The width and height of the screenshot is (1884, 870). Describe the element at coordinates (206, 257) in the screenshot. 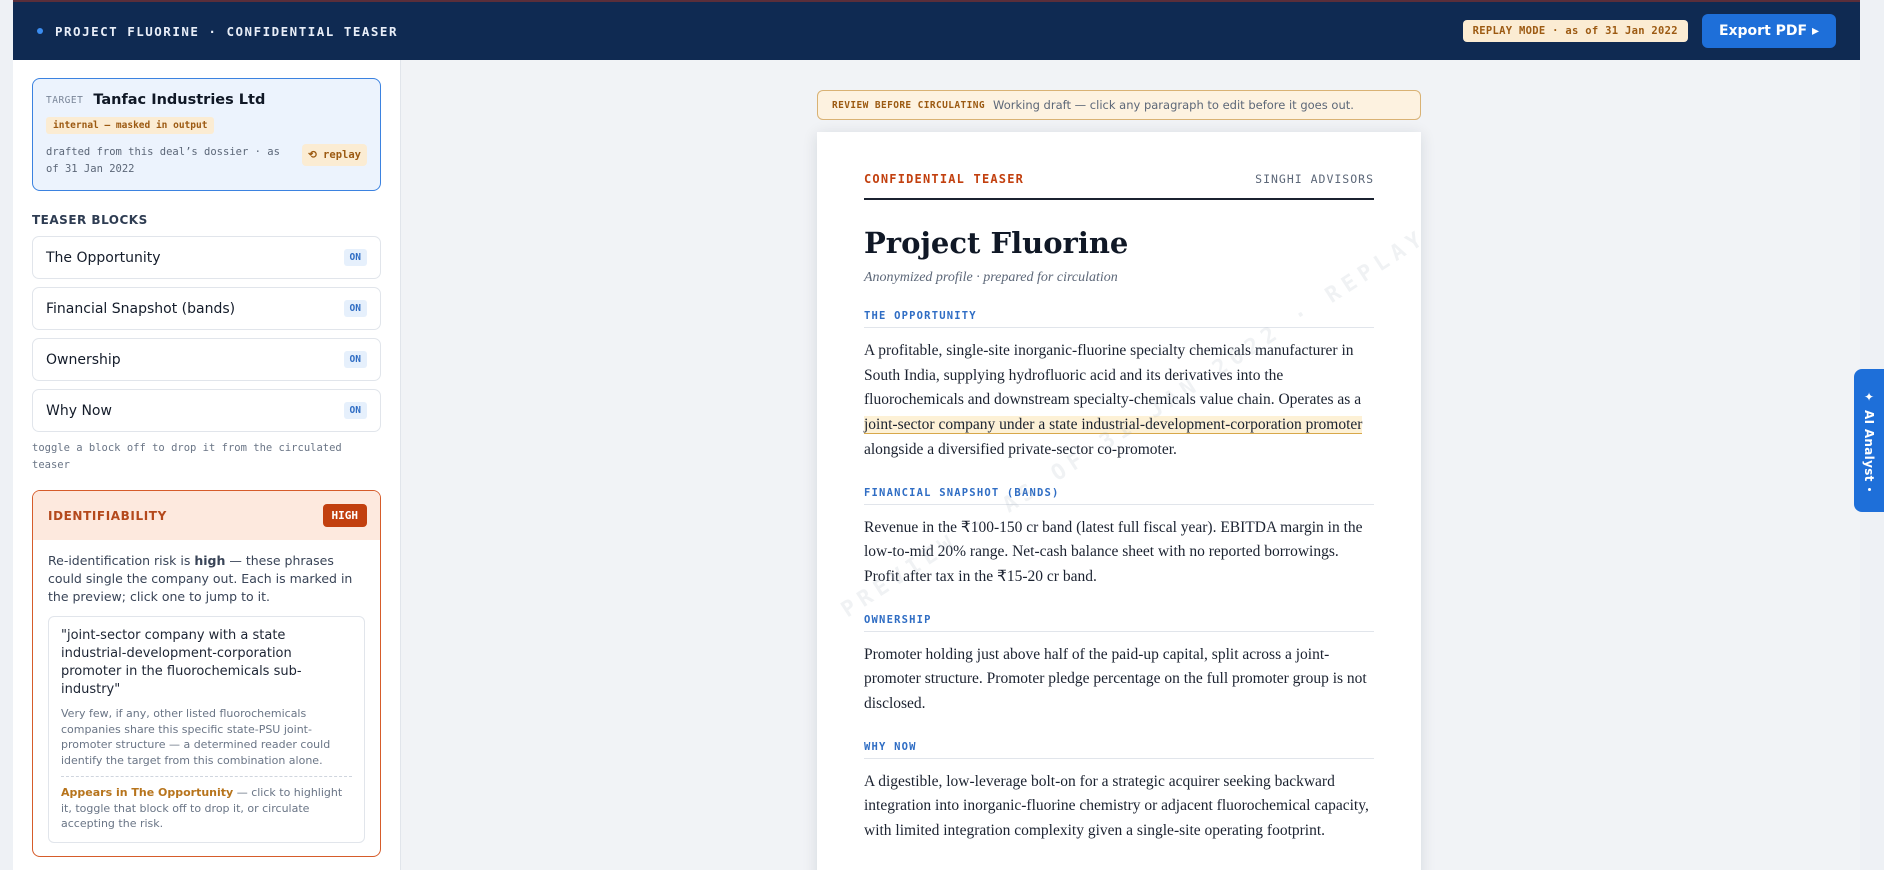

I see `block-toggle-opportunity: The Opportunity ON` at that location.